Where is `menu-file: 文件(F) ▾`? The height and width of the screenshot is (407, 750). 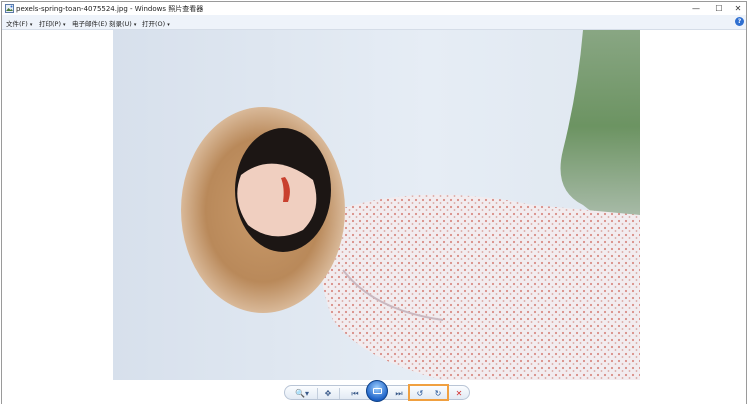
menu-file: 文件(F) ▾ is located at coordinates (19, 23).